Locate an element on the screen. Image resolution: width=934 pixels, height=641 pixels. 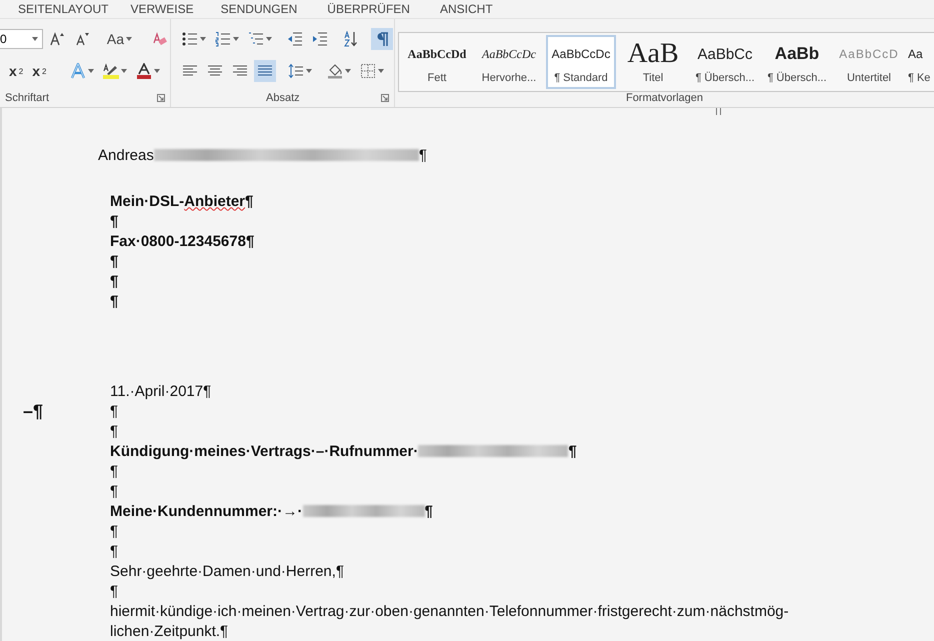
document-text: Andreas is located at coordinates (126, 155).